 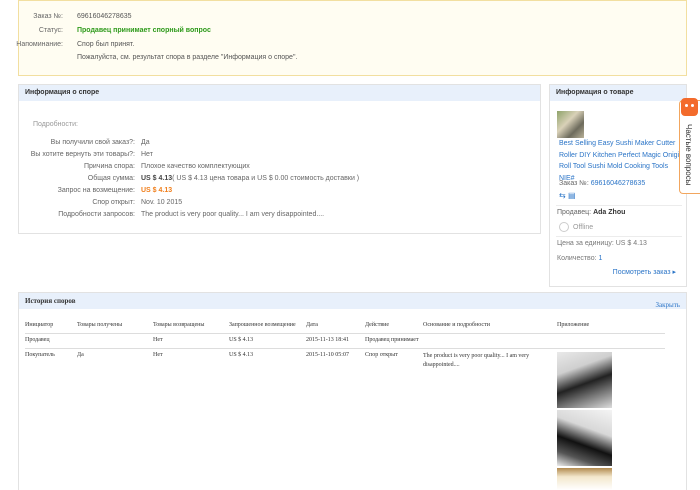 What do you see at coordinates (80, 355) in the screenshot?
I see `cell-received: Да` at bounding box center [80, 355].